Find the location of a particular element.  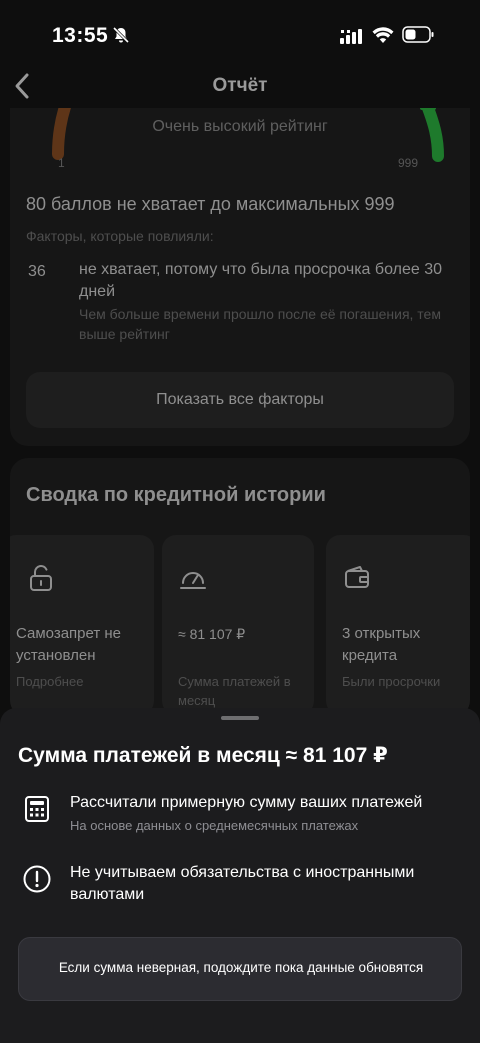

gauge-icon is located at coordinates (193, 580).